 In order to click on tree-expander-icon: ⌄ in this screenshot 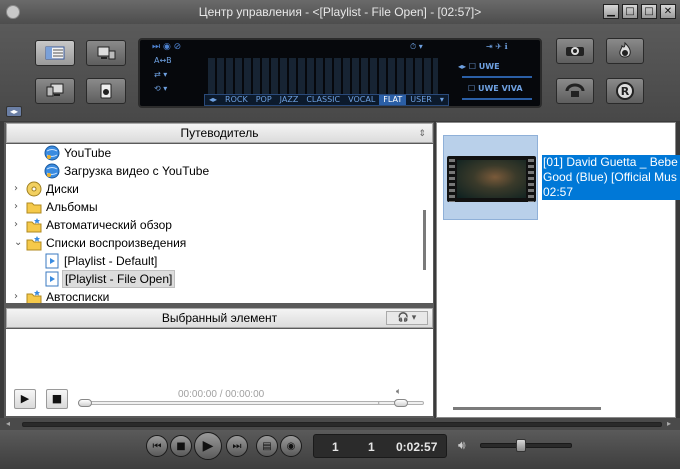, I will do `click(19, 243)`.